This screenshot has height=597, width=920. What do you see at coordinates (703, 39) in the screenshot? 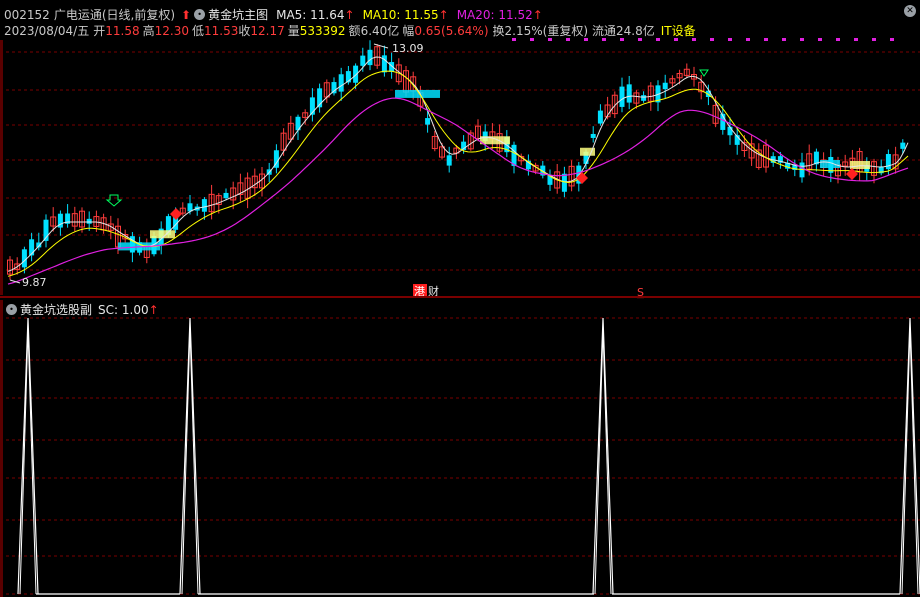
I see `signal-dots` at bounding box center [703, 39].